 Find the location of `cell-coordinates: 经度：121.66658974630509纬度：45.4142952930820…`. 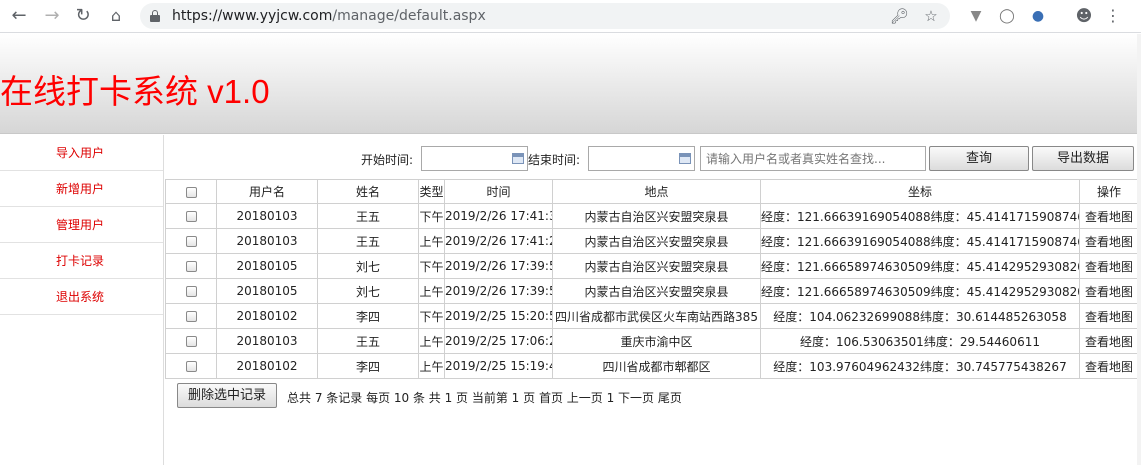

cell-coordinates: 经度：121.66658974630509纬度：45.4142952930820… is located at coordinates (920, 291).